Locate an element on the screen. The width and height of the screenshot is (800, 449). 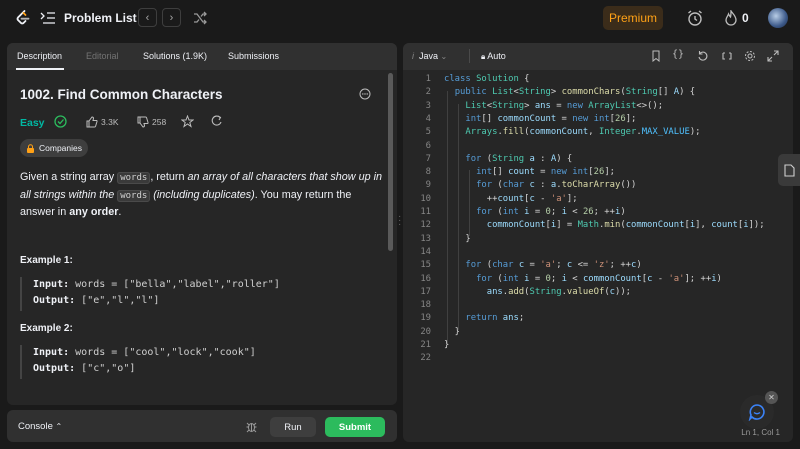
code-line: return ans; is located at coordinates (495, 318).